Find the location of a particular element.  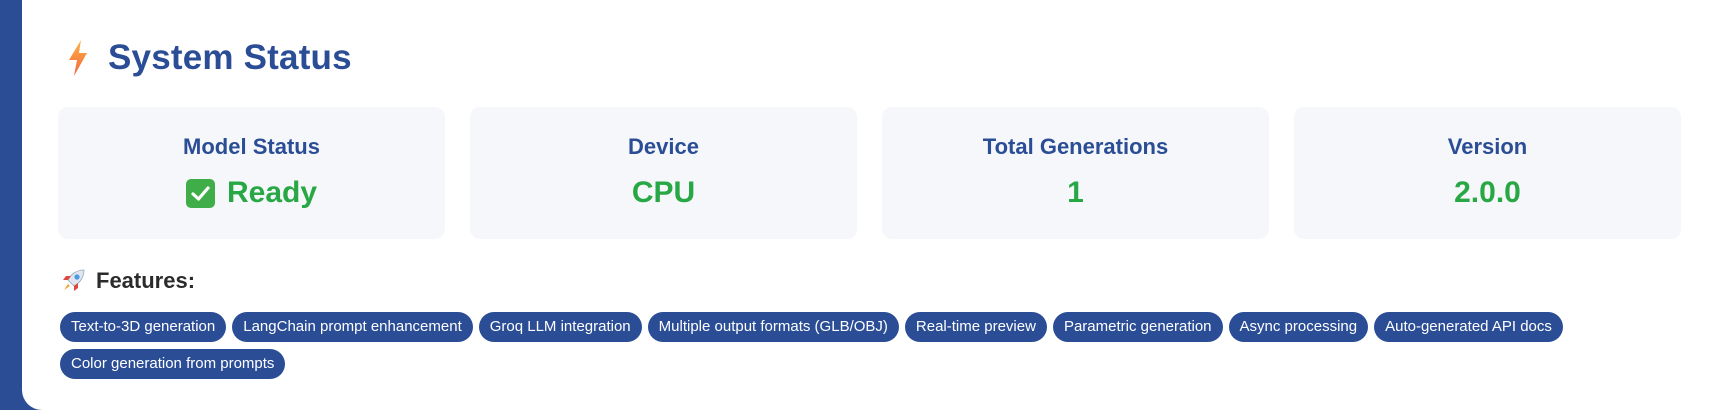

device-value: CPU is located at coordinates (663, 192).